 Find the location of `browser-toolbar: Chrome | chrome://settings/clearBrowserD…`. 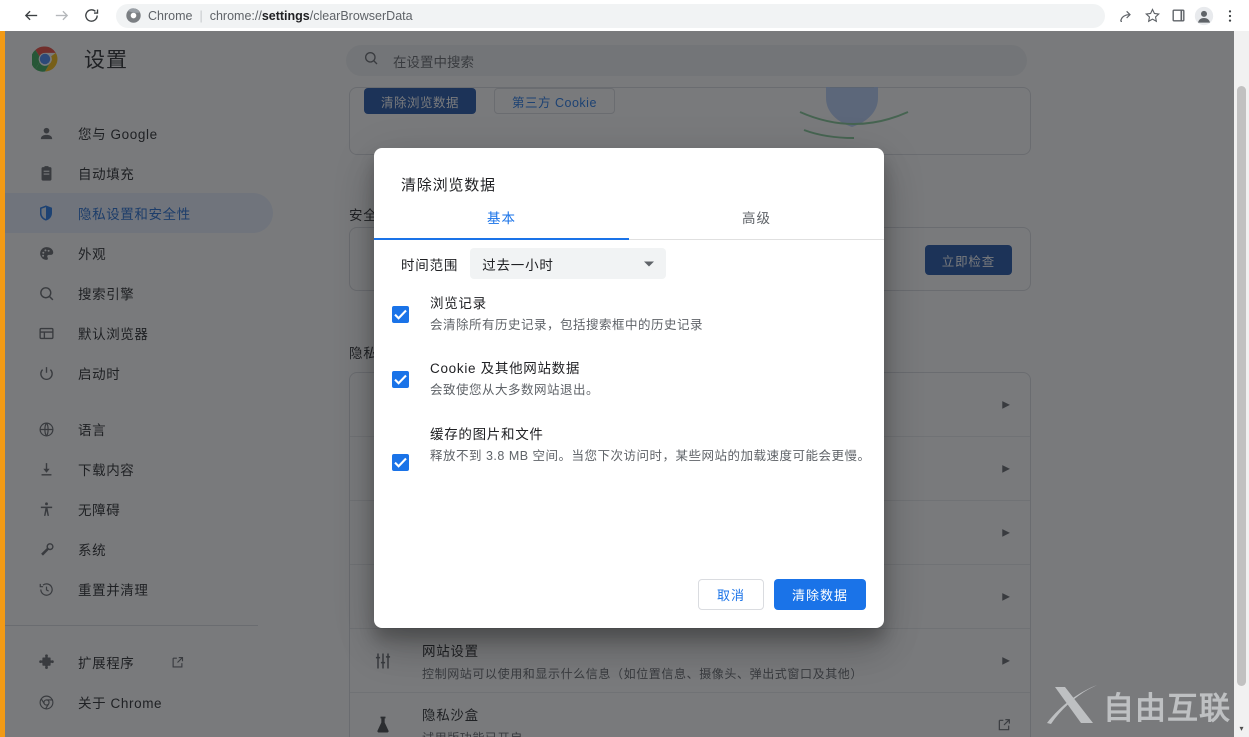

browser-toolbar: Chrome | chrome://settings/clearBrowserD… is located at coordinates (624, 15).